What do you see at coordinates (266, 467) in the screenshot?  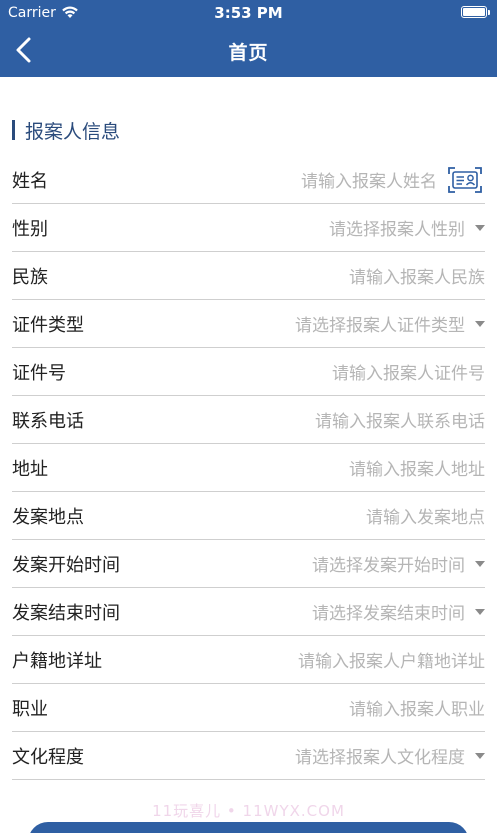 I see `address-input: 请输入报案人地址` at bounding box center [266, 467].